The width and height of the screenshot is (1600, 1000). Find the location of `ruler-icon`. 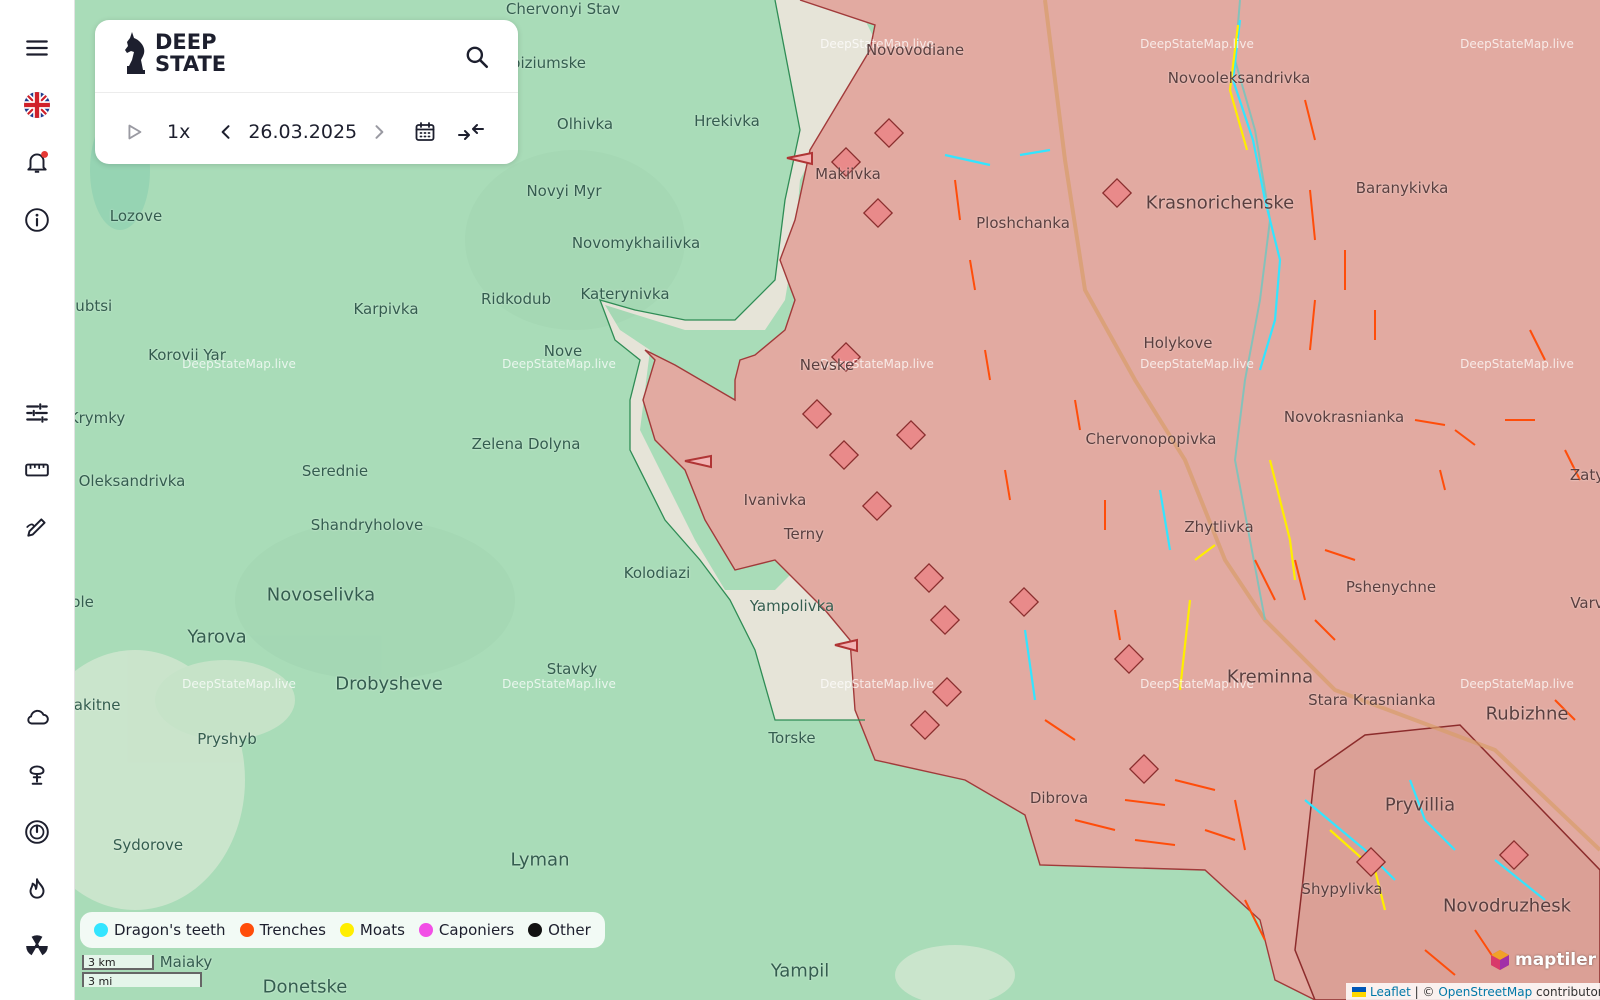

ruler-icon is located at coordinates (37, 470).